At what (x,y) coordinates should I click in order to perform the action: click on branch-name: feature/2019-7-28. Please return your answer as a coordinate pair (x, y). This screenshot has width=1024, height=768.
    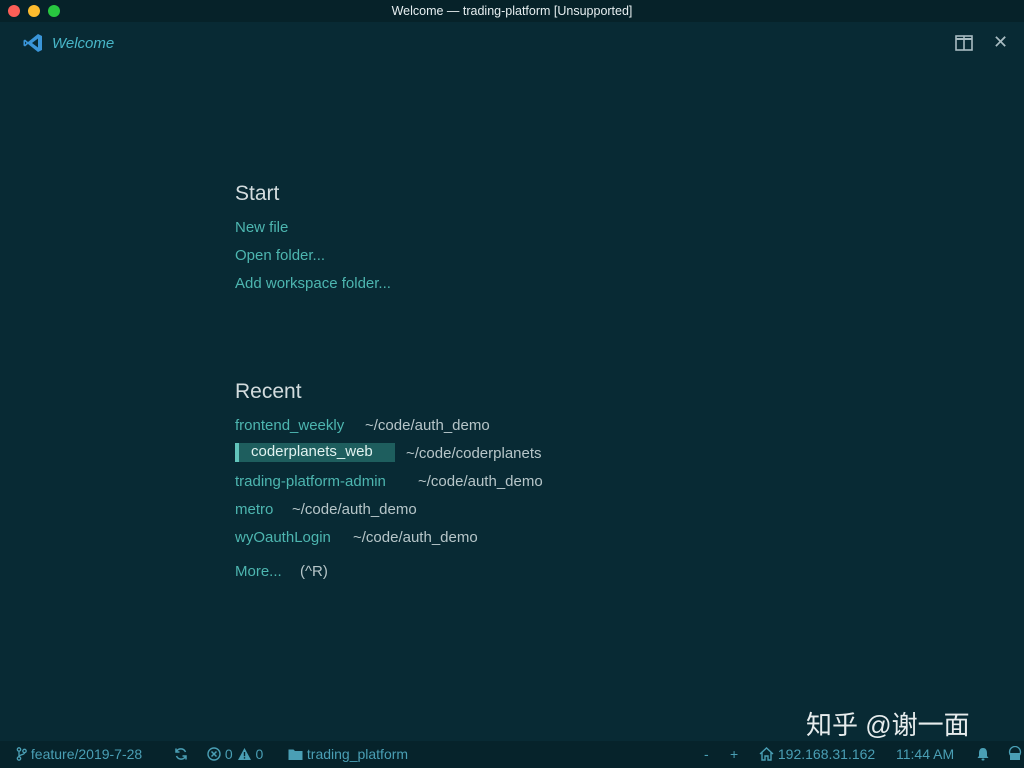
    Looking at the image, I should click on (86, 754).